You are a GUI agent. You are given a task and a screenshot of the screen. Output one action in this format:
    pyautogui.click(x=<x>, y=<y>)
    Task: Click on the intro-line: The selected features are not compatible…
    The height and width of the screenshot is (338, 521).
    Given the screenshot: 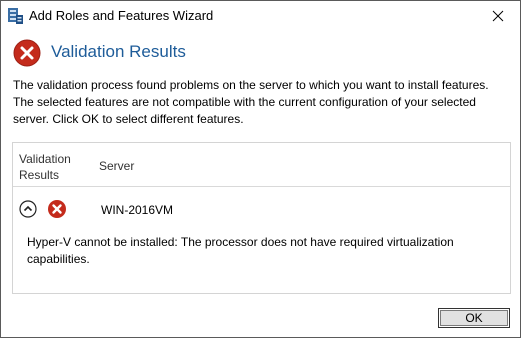 What is the action you would take?
    pyautogui.click(x=244, y=102)
    